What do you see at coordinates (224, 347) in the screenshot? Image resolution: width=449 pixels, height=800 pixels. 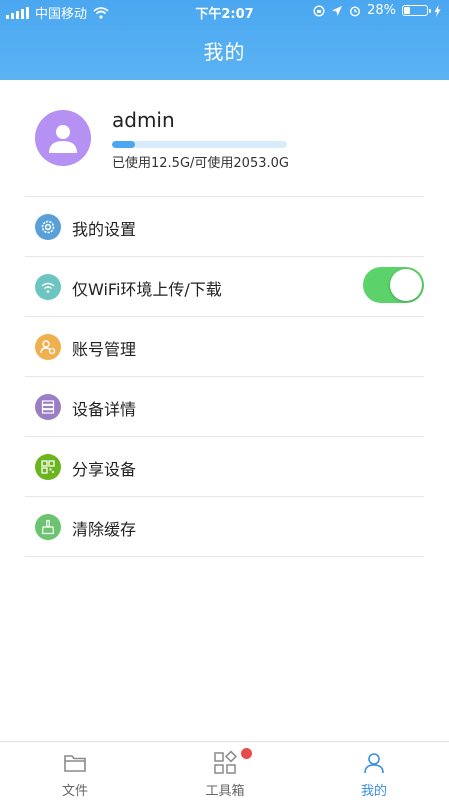 I see `menu-item-account-management: 账号管理` at bounding box center [224, 347].